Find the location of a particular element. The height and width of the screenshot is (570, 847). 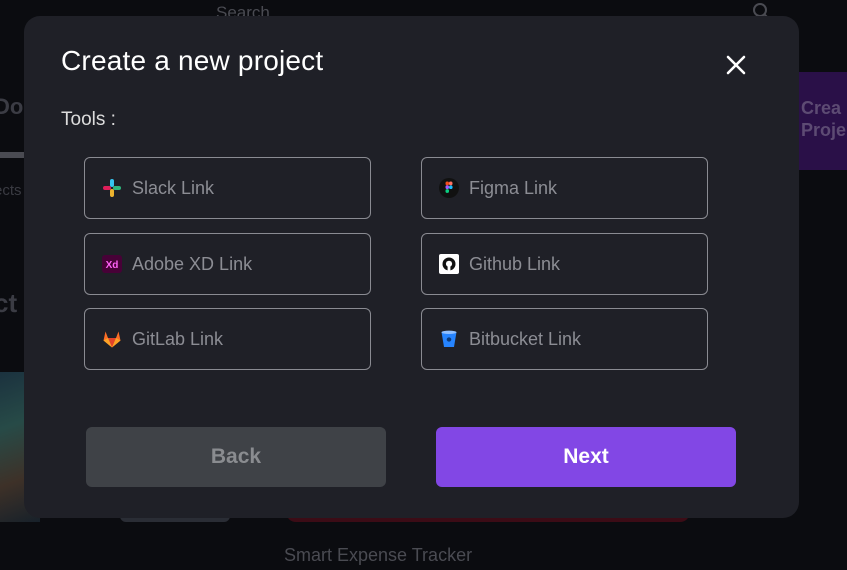

slack-link-input: Slack Link is located at coordinates (227, 188).